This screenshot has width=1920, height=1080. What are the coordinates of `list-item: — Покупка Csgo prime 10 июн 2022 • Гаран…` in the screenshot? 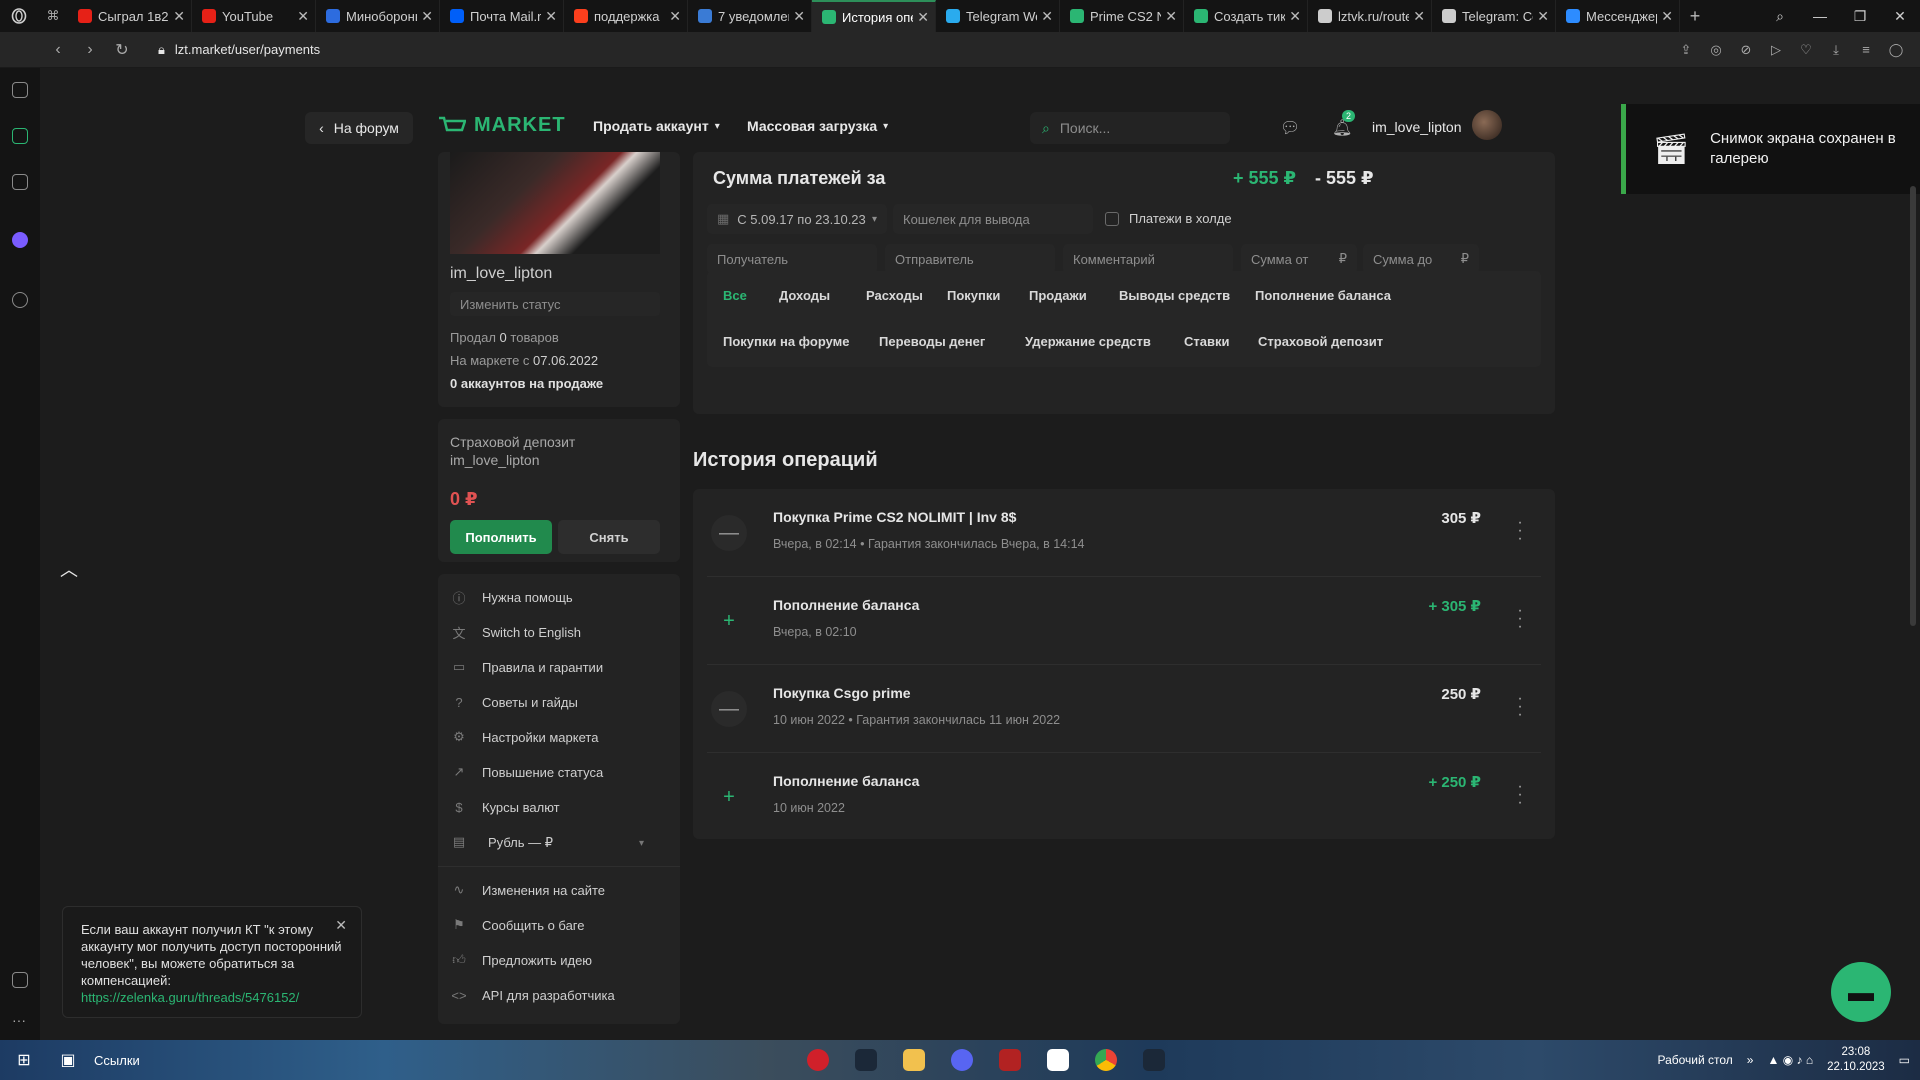 It's located at (1124, 709).